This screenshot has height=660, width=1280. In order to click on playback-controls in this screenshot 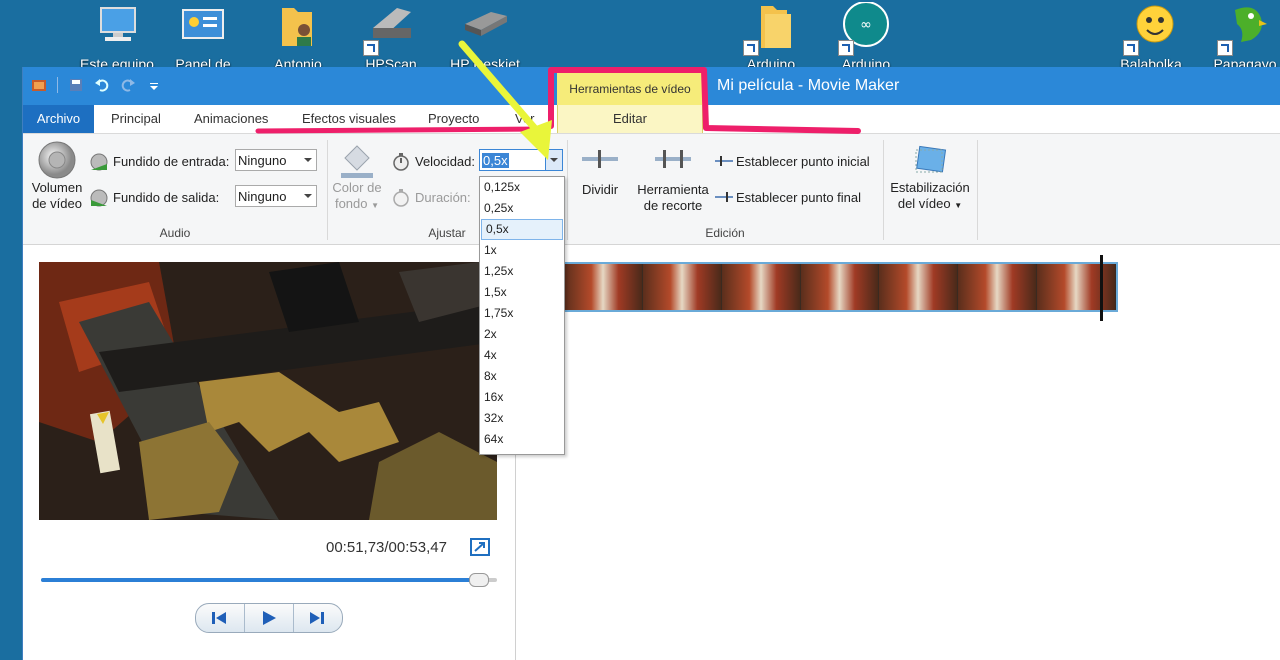, I will do `click(269, 618)`.